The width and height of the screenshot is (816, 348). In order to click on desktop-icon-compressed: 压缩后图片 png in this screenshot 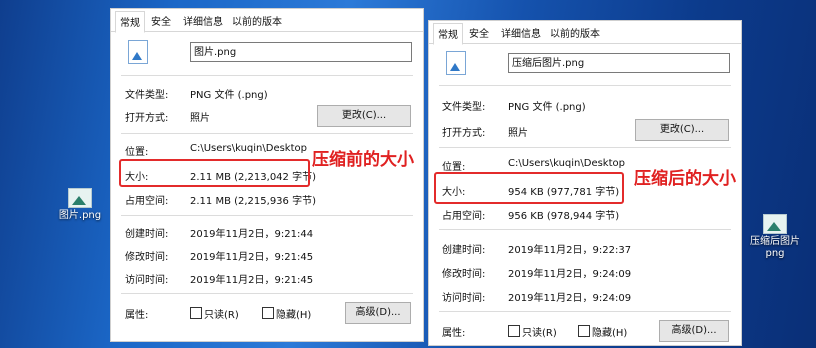, I will do `click(775, 237)`.